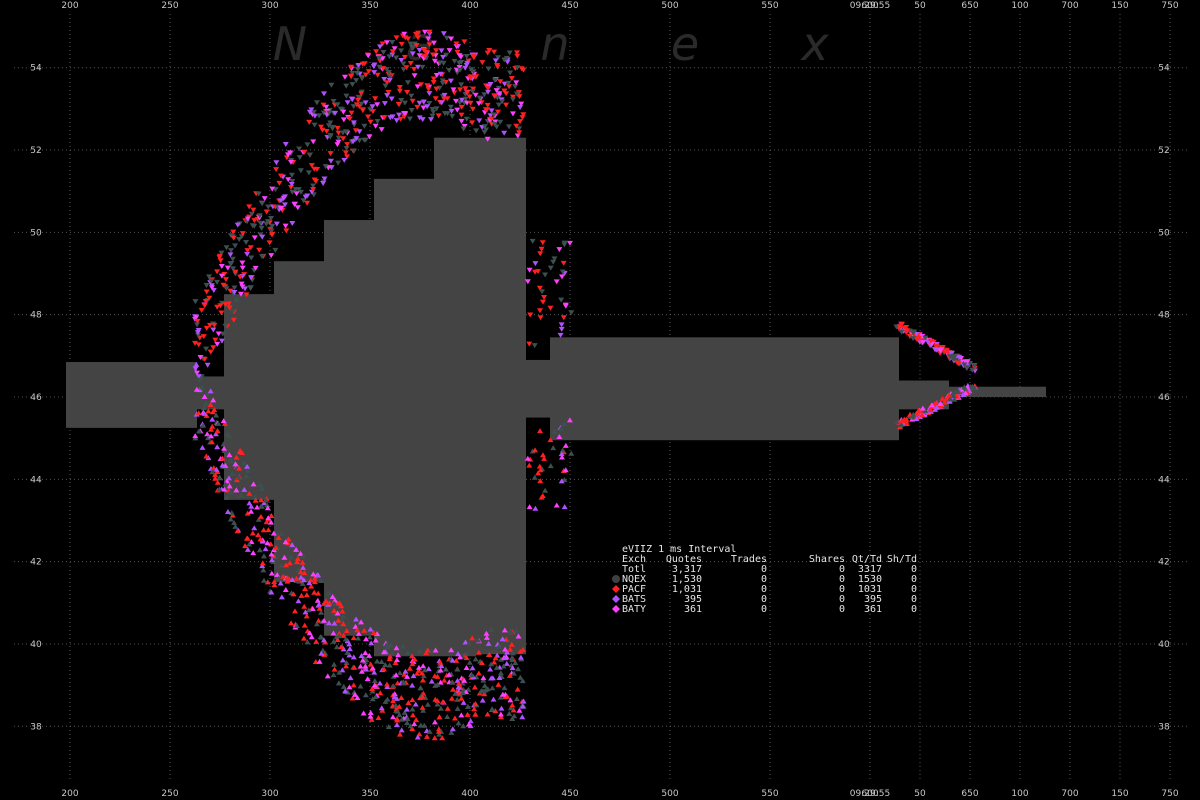 This screenshot has width=1200, height=800. Describe the element at coordinates (1169, 794) in the screenshot. I see `x-tick-750-bottom: 750` at that location.